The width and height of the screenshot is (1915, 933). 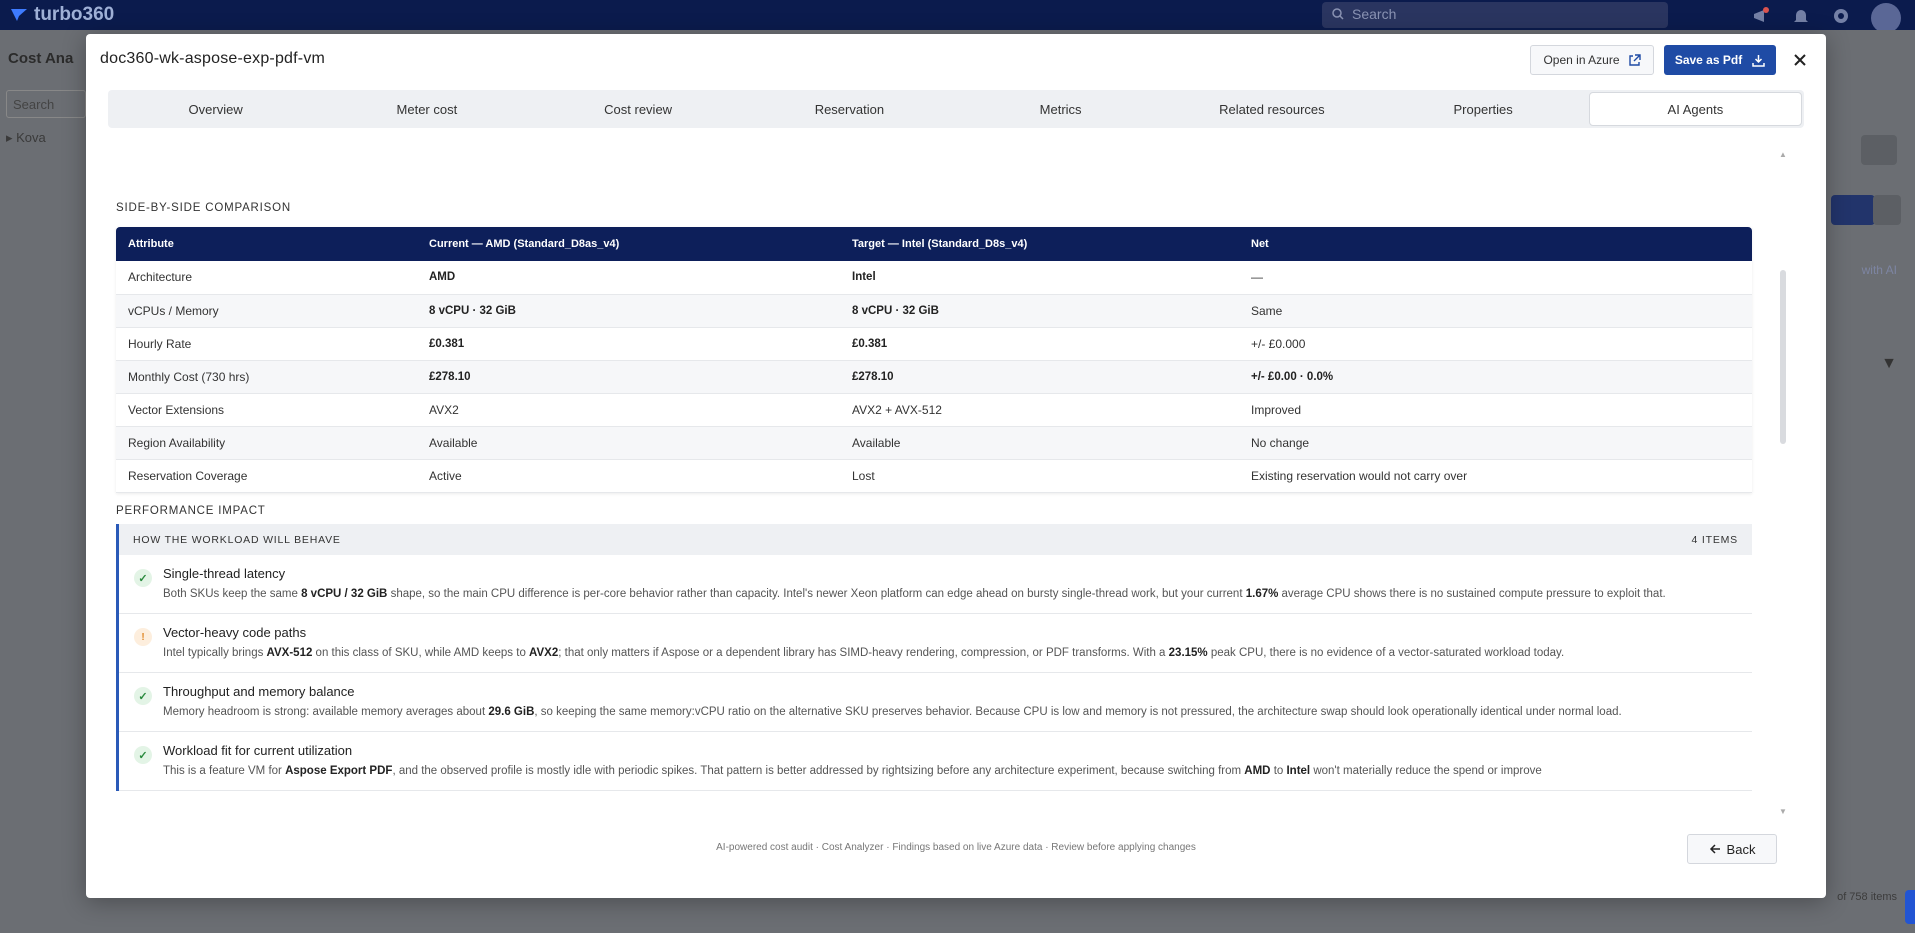 I want to click on global-search-placeholder: Search, so click(x=1374, y=14).